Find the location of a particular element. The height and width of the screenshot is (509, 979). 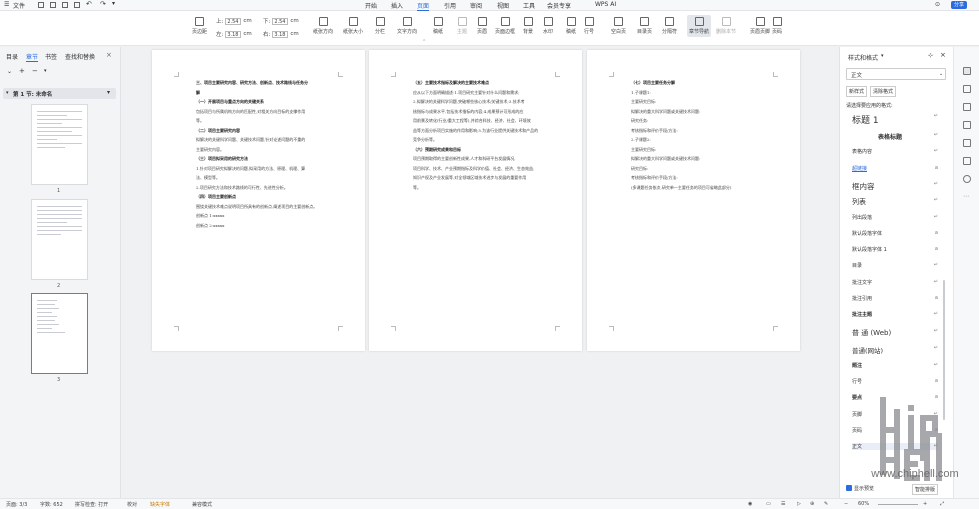

style-item: 批注主题 ↵ is located at coordinates (895, 314).